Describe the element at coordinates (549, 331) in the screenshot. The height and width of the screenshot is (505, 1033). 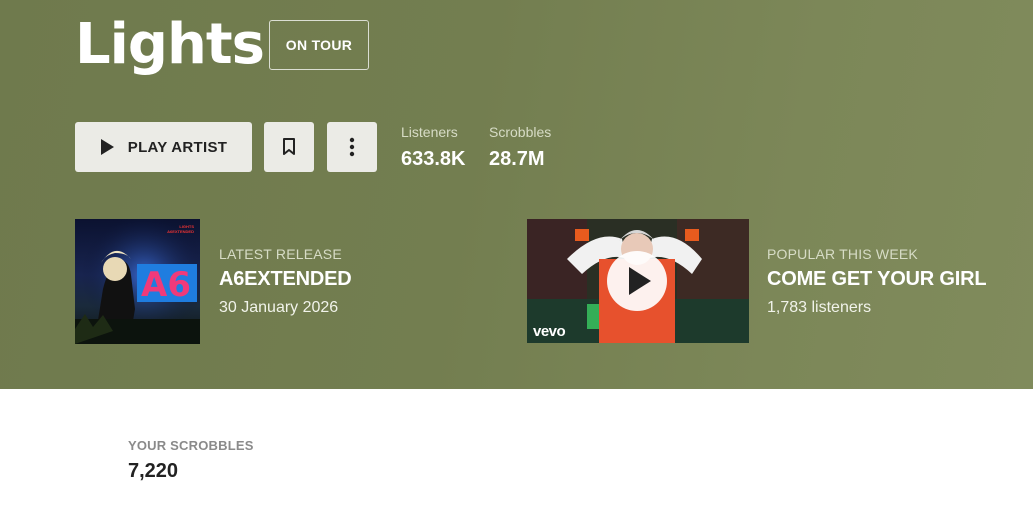
I see `vevo-logo: vevo` at that location.